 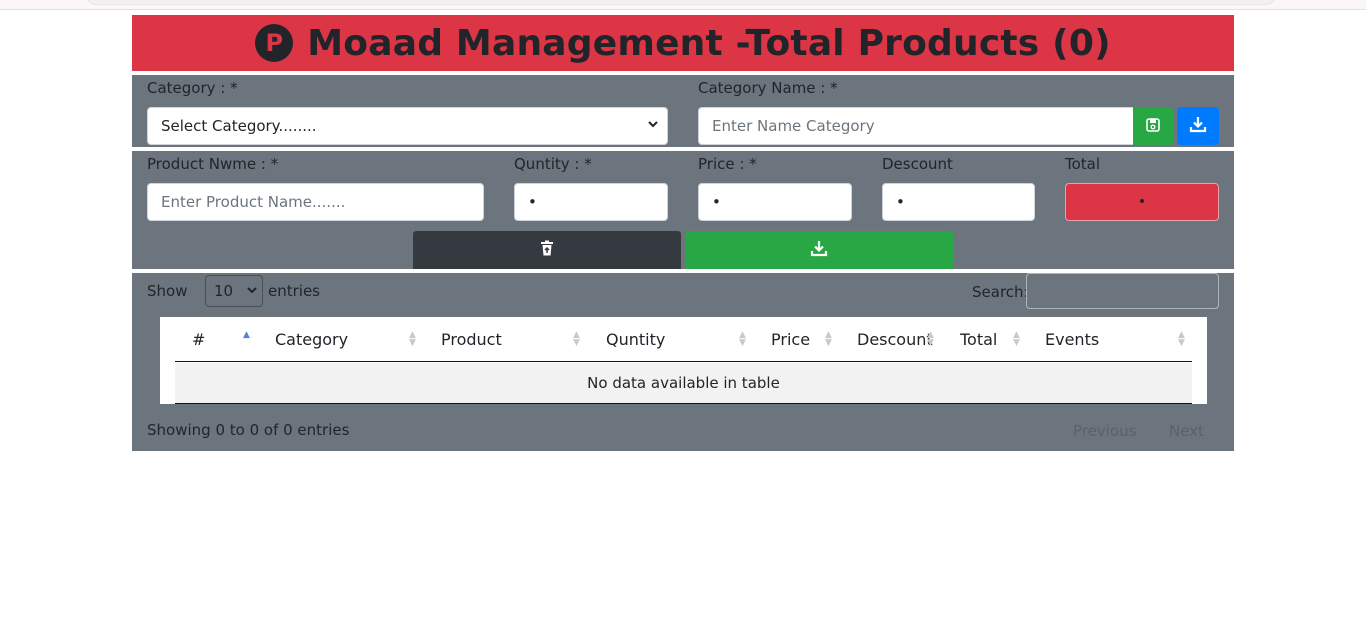 What do you see at coordinates (167, 291) in the screenshot?
I see `show-label: Show` at bounding box center [167, 291].